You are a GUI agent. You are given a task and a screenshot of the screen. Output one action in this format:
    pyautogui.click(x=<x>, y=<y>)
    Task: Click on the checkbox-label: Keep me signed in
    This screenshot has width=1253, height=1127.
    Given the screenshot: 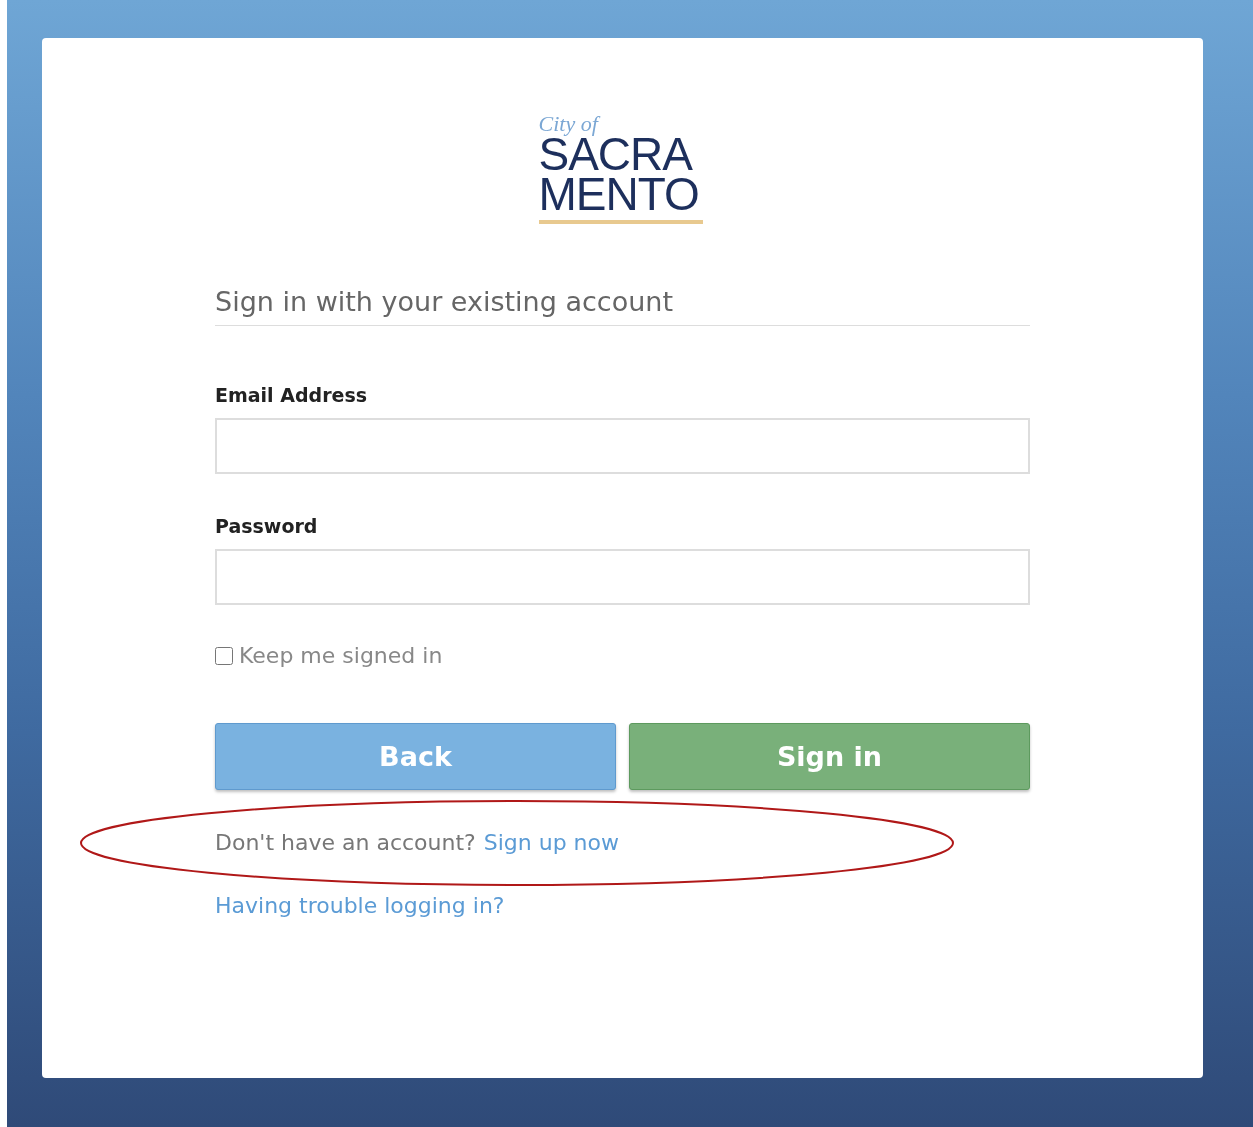 What is the action you would take?
    pyautogui.click(x=341, y=655)
    